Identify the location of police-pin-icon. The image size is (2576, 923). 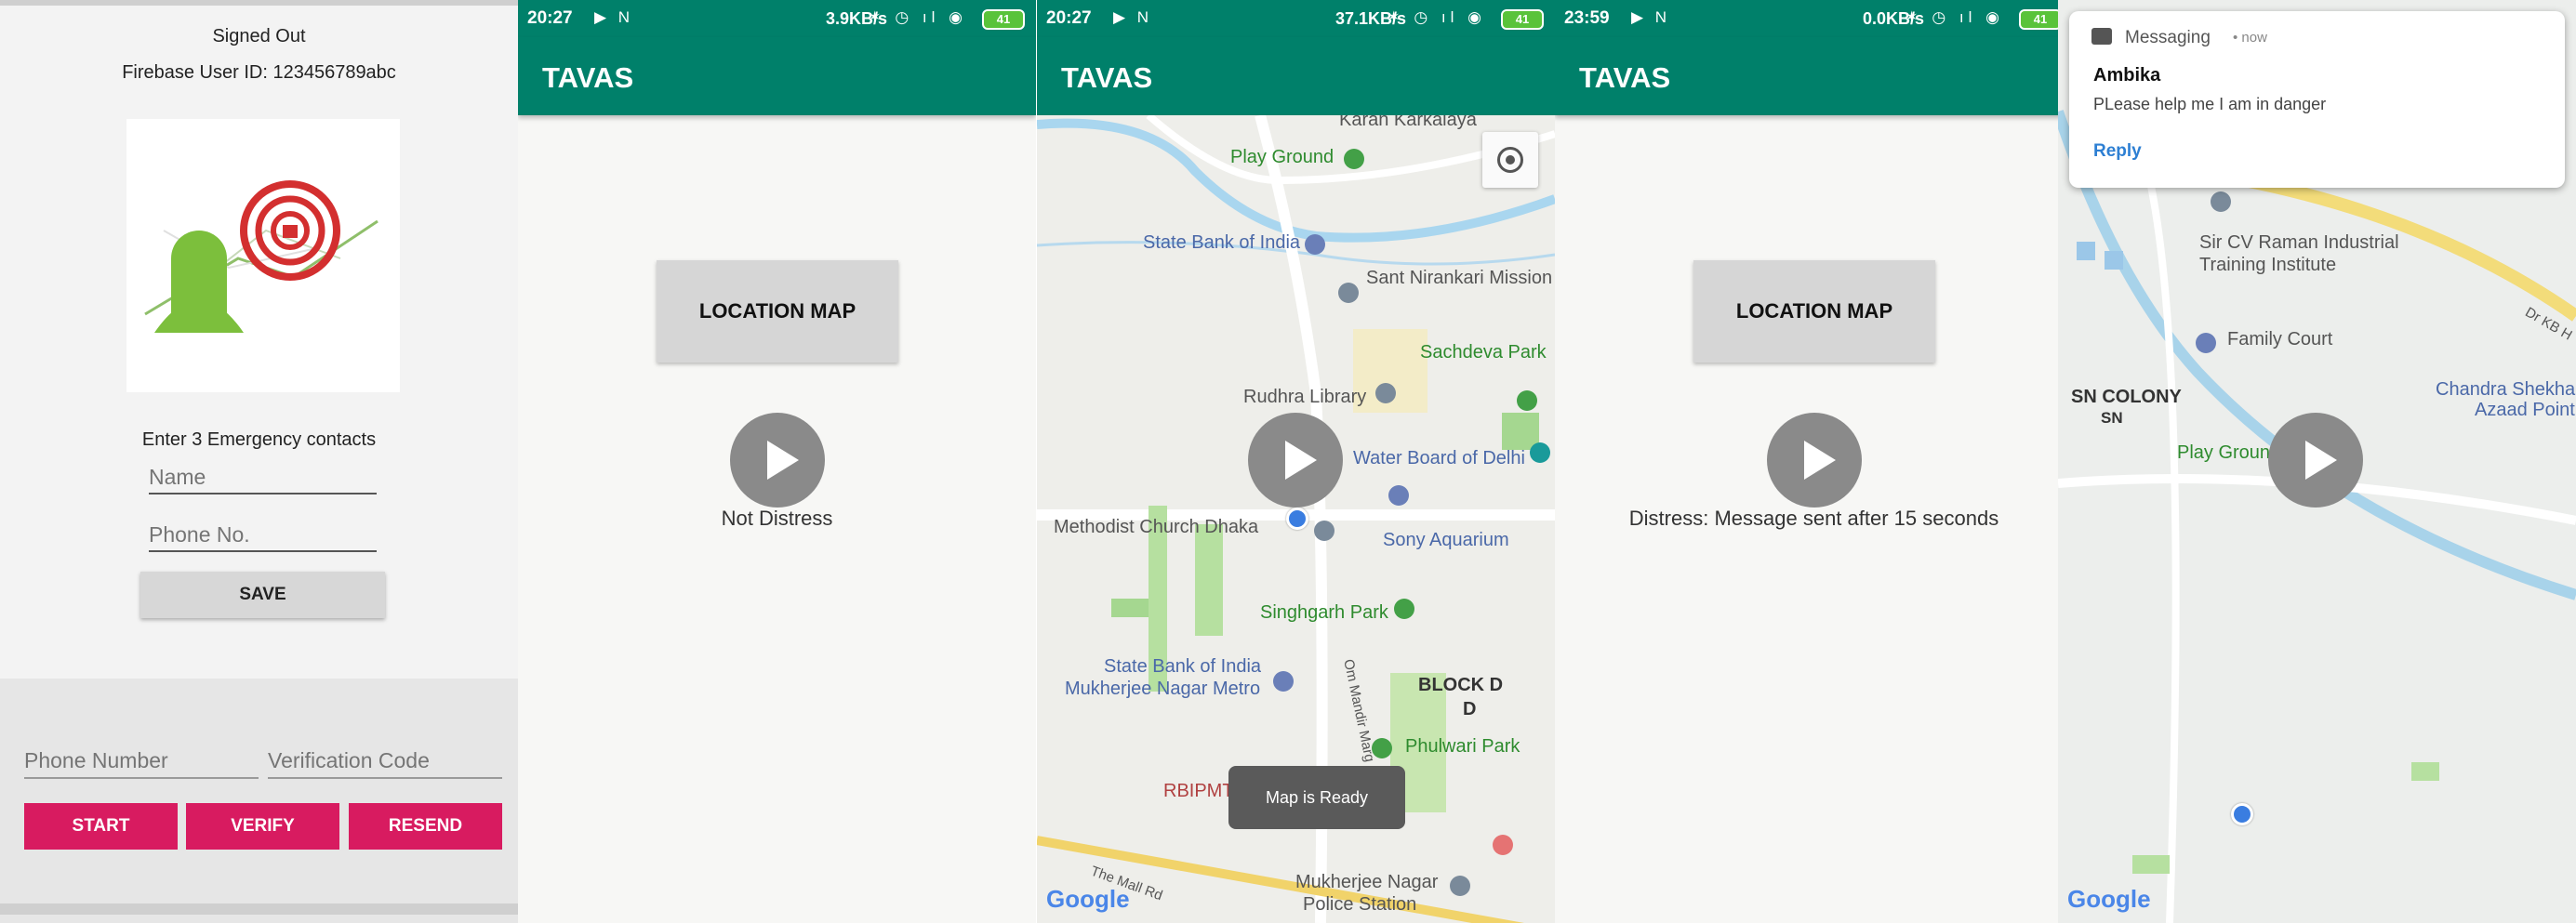
(1460, 886).